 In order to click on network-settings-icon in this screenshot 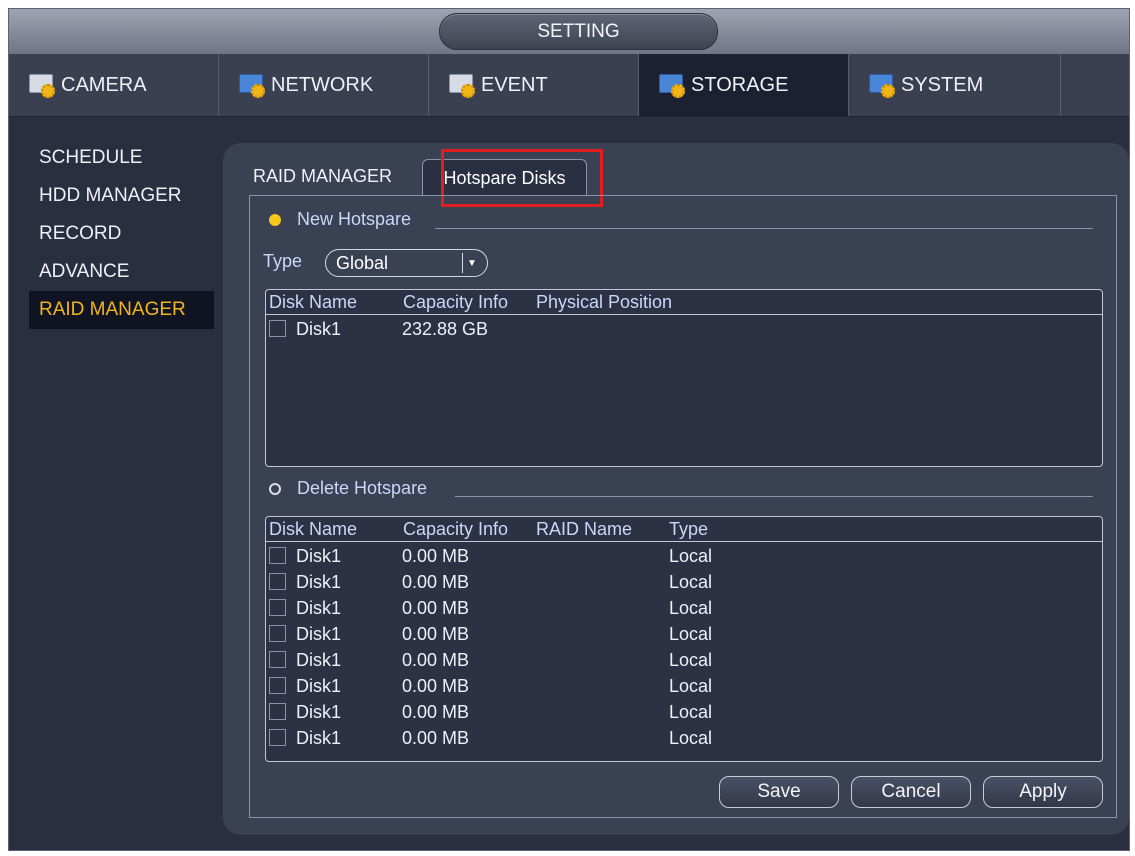, I will do `click(252, 85)`.